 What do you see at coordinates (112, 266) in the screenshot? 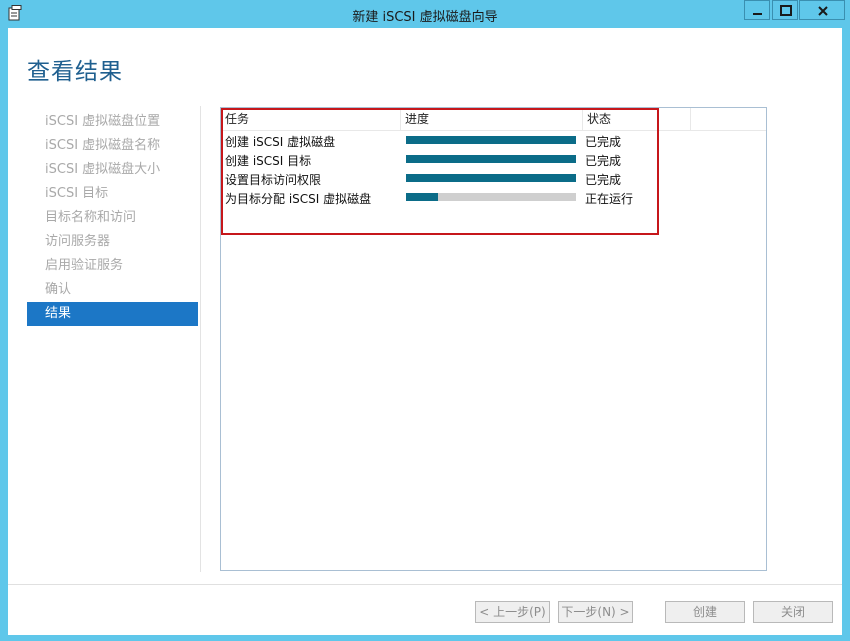
I see `step-enable-auth: 启用验证服务` at bounding box center [112, 266].